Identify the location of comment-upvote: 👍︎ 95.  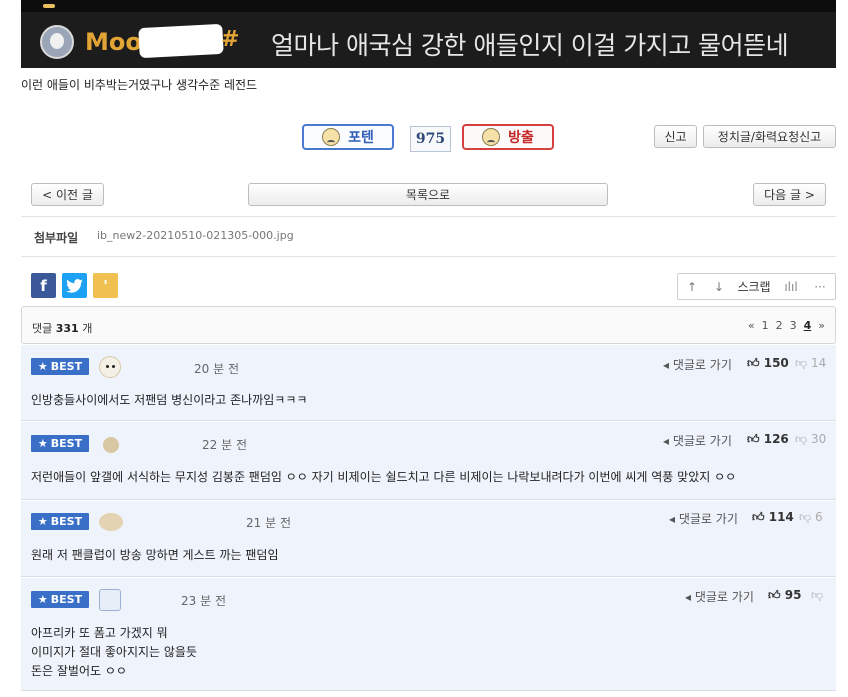
(784, 595).